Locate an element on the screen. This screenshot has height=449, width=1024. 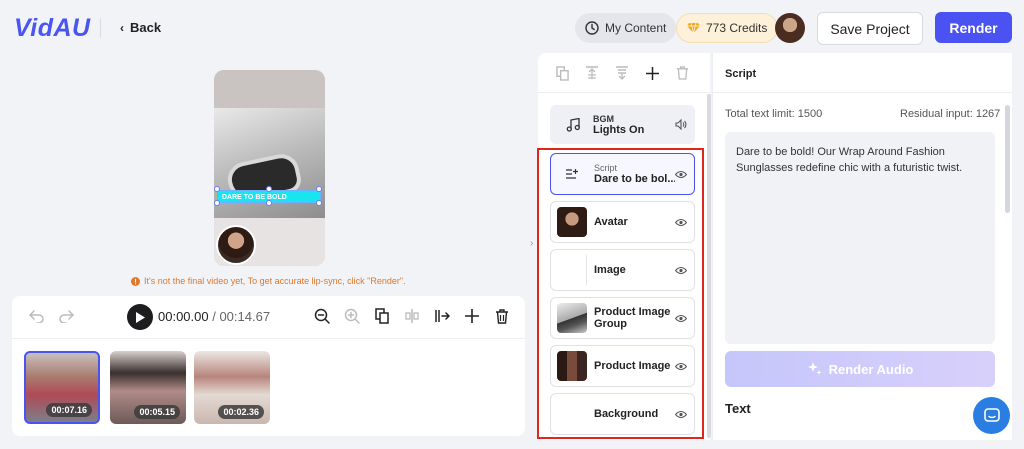
trim-icon is located at coordinates (442, 316).